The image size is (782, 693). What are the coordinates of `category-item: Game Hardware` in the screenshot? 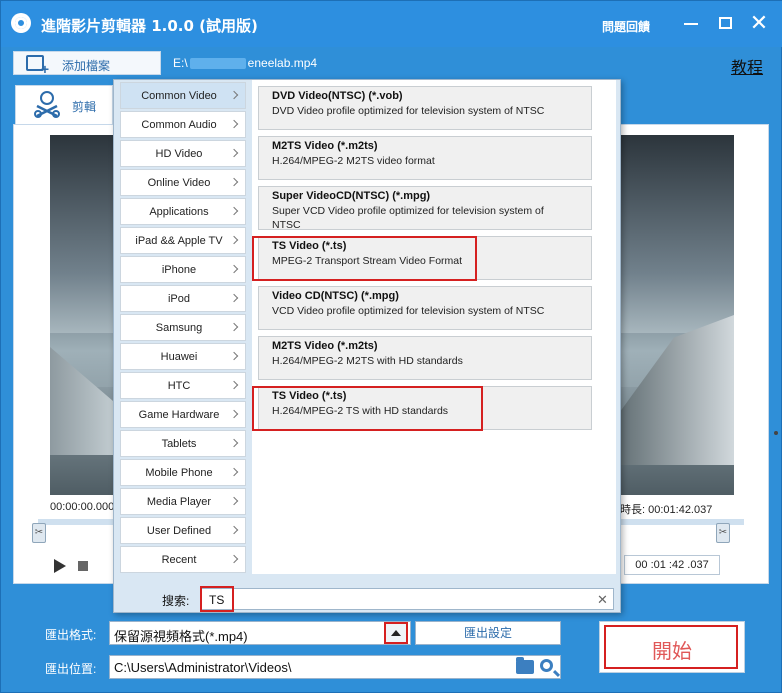 It's located at (183, 414).